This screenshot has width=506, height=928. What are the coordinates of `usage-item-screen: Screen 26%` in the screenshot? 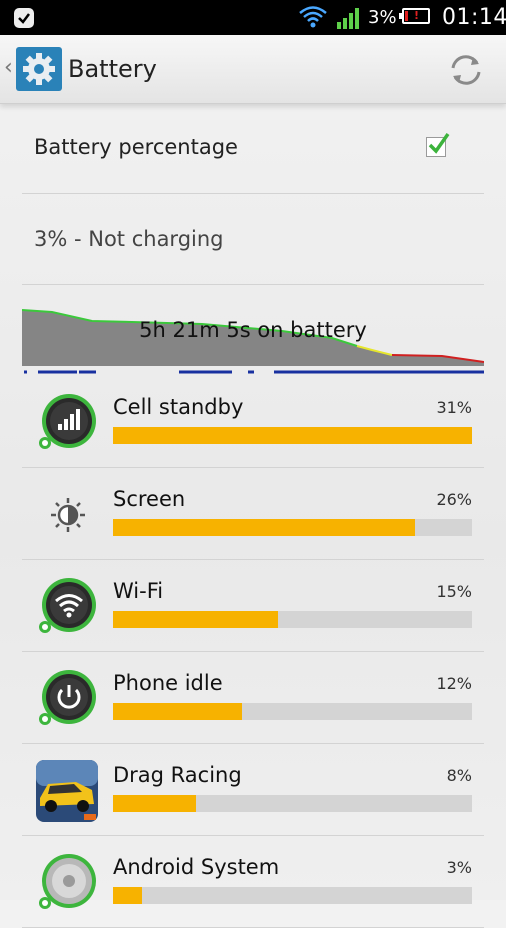 It's located at (253, 514).